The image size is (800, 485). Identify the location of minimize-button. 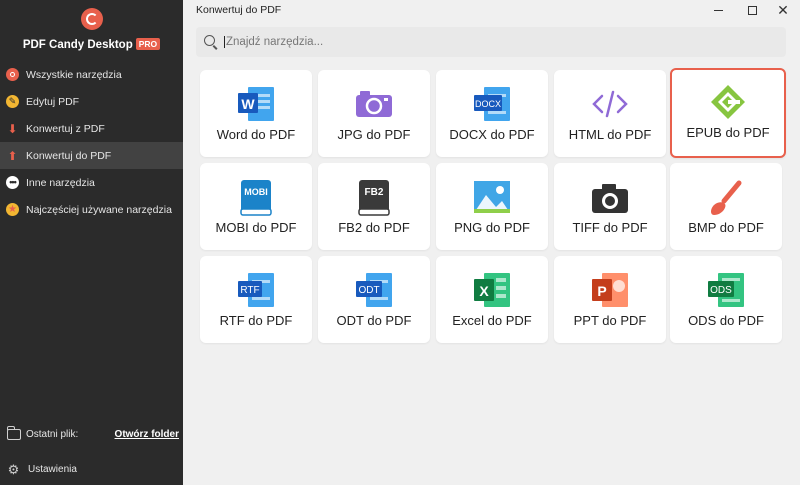
(718, 10).